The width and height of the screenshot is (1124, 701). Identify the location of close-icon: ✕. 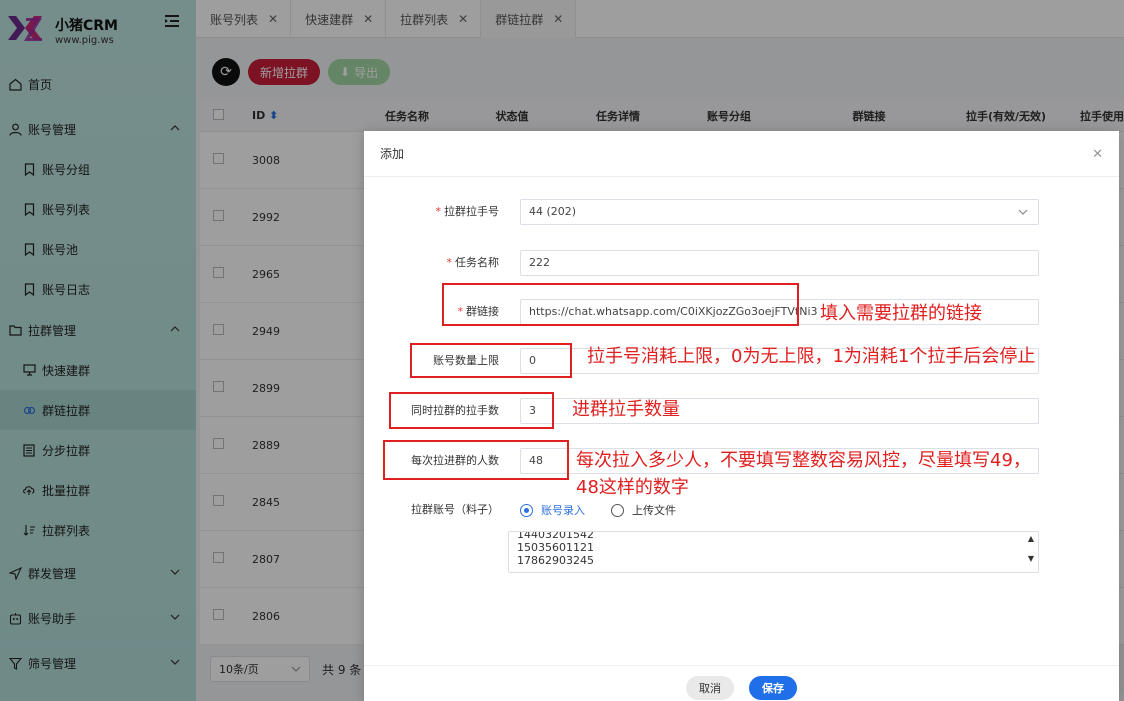
(1097, 154).